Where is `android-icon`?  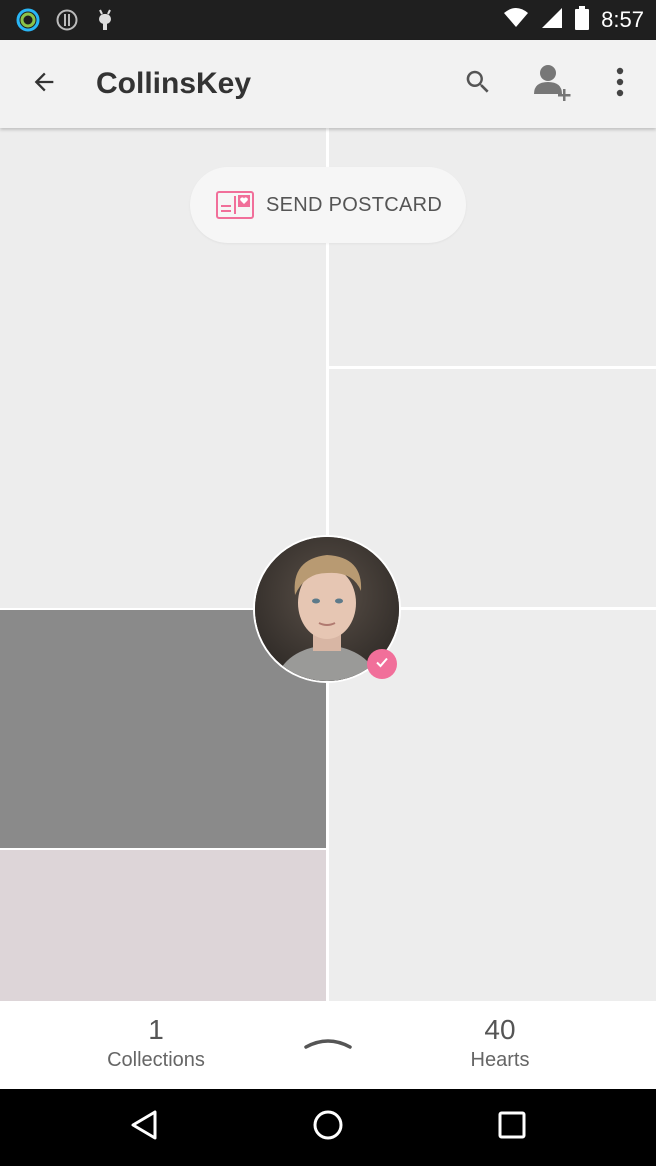 android-icon is located at coordinates (105, 20).